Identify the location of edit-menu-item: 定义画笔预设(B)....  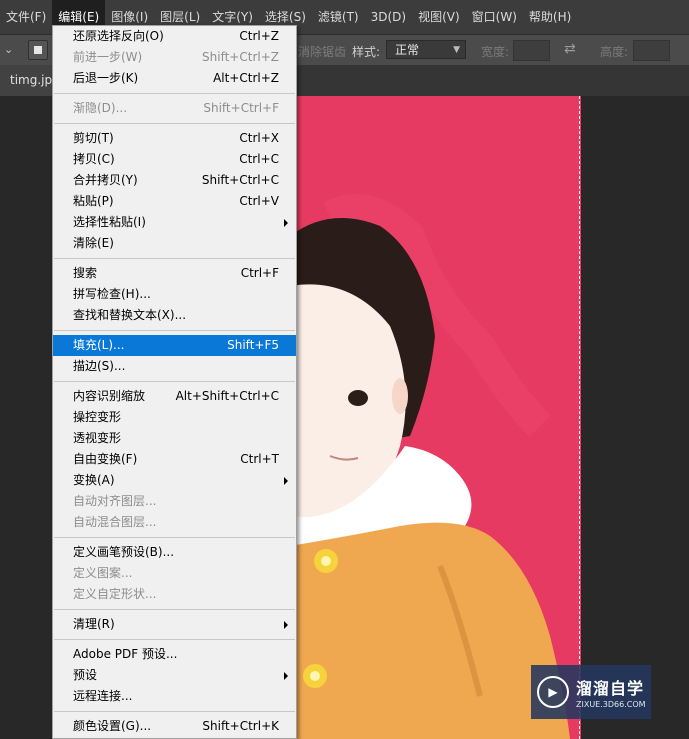
(174, 552).